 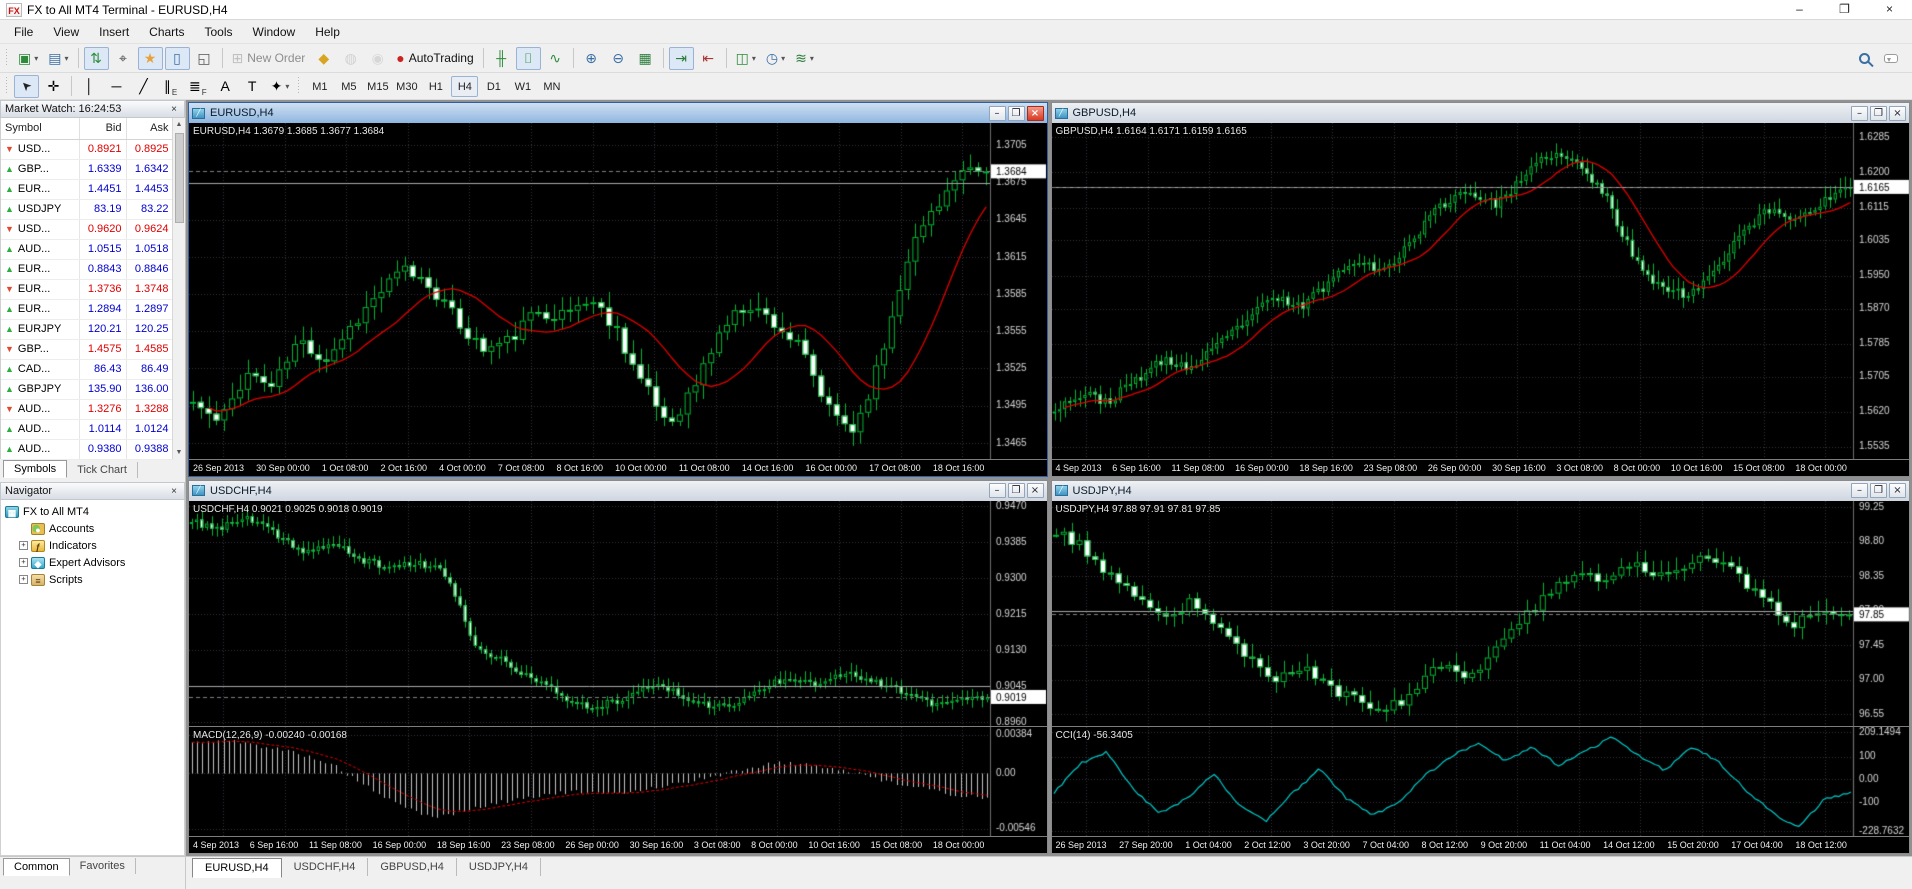 I want to click on close-button: ×, so click(x=1889, y=9).